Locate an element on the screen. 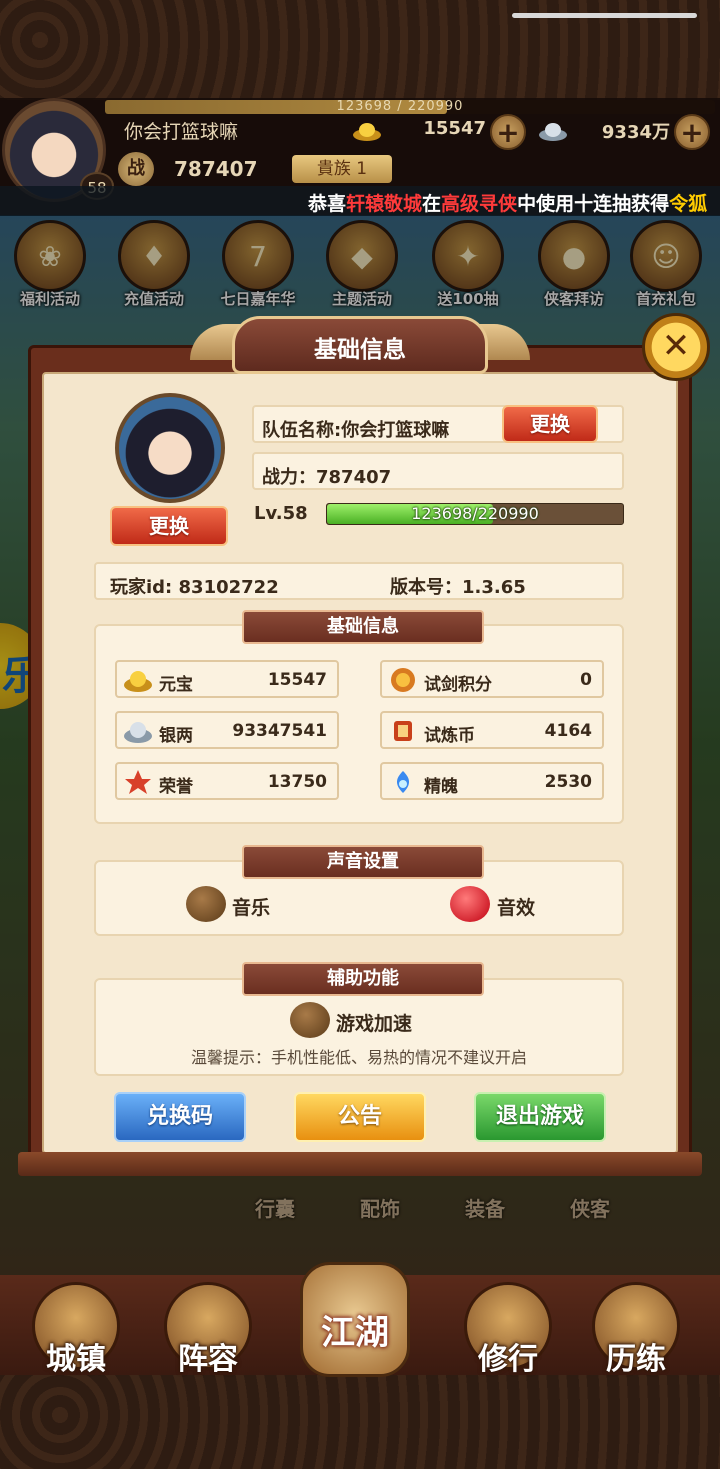 This screenshot has height=1469, width=720. resource-sword-points: 试剑积分 0 is located at coordinates (492, 679).